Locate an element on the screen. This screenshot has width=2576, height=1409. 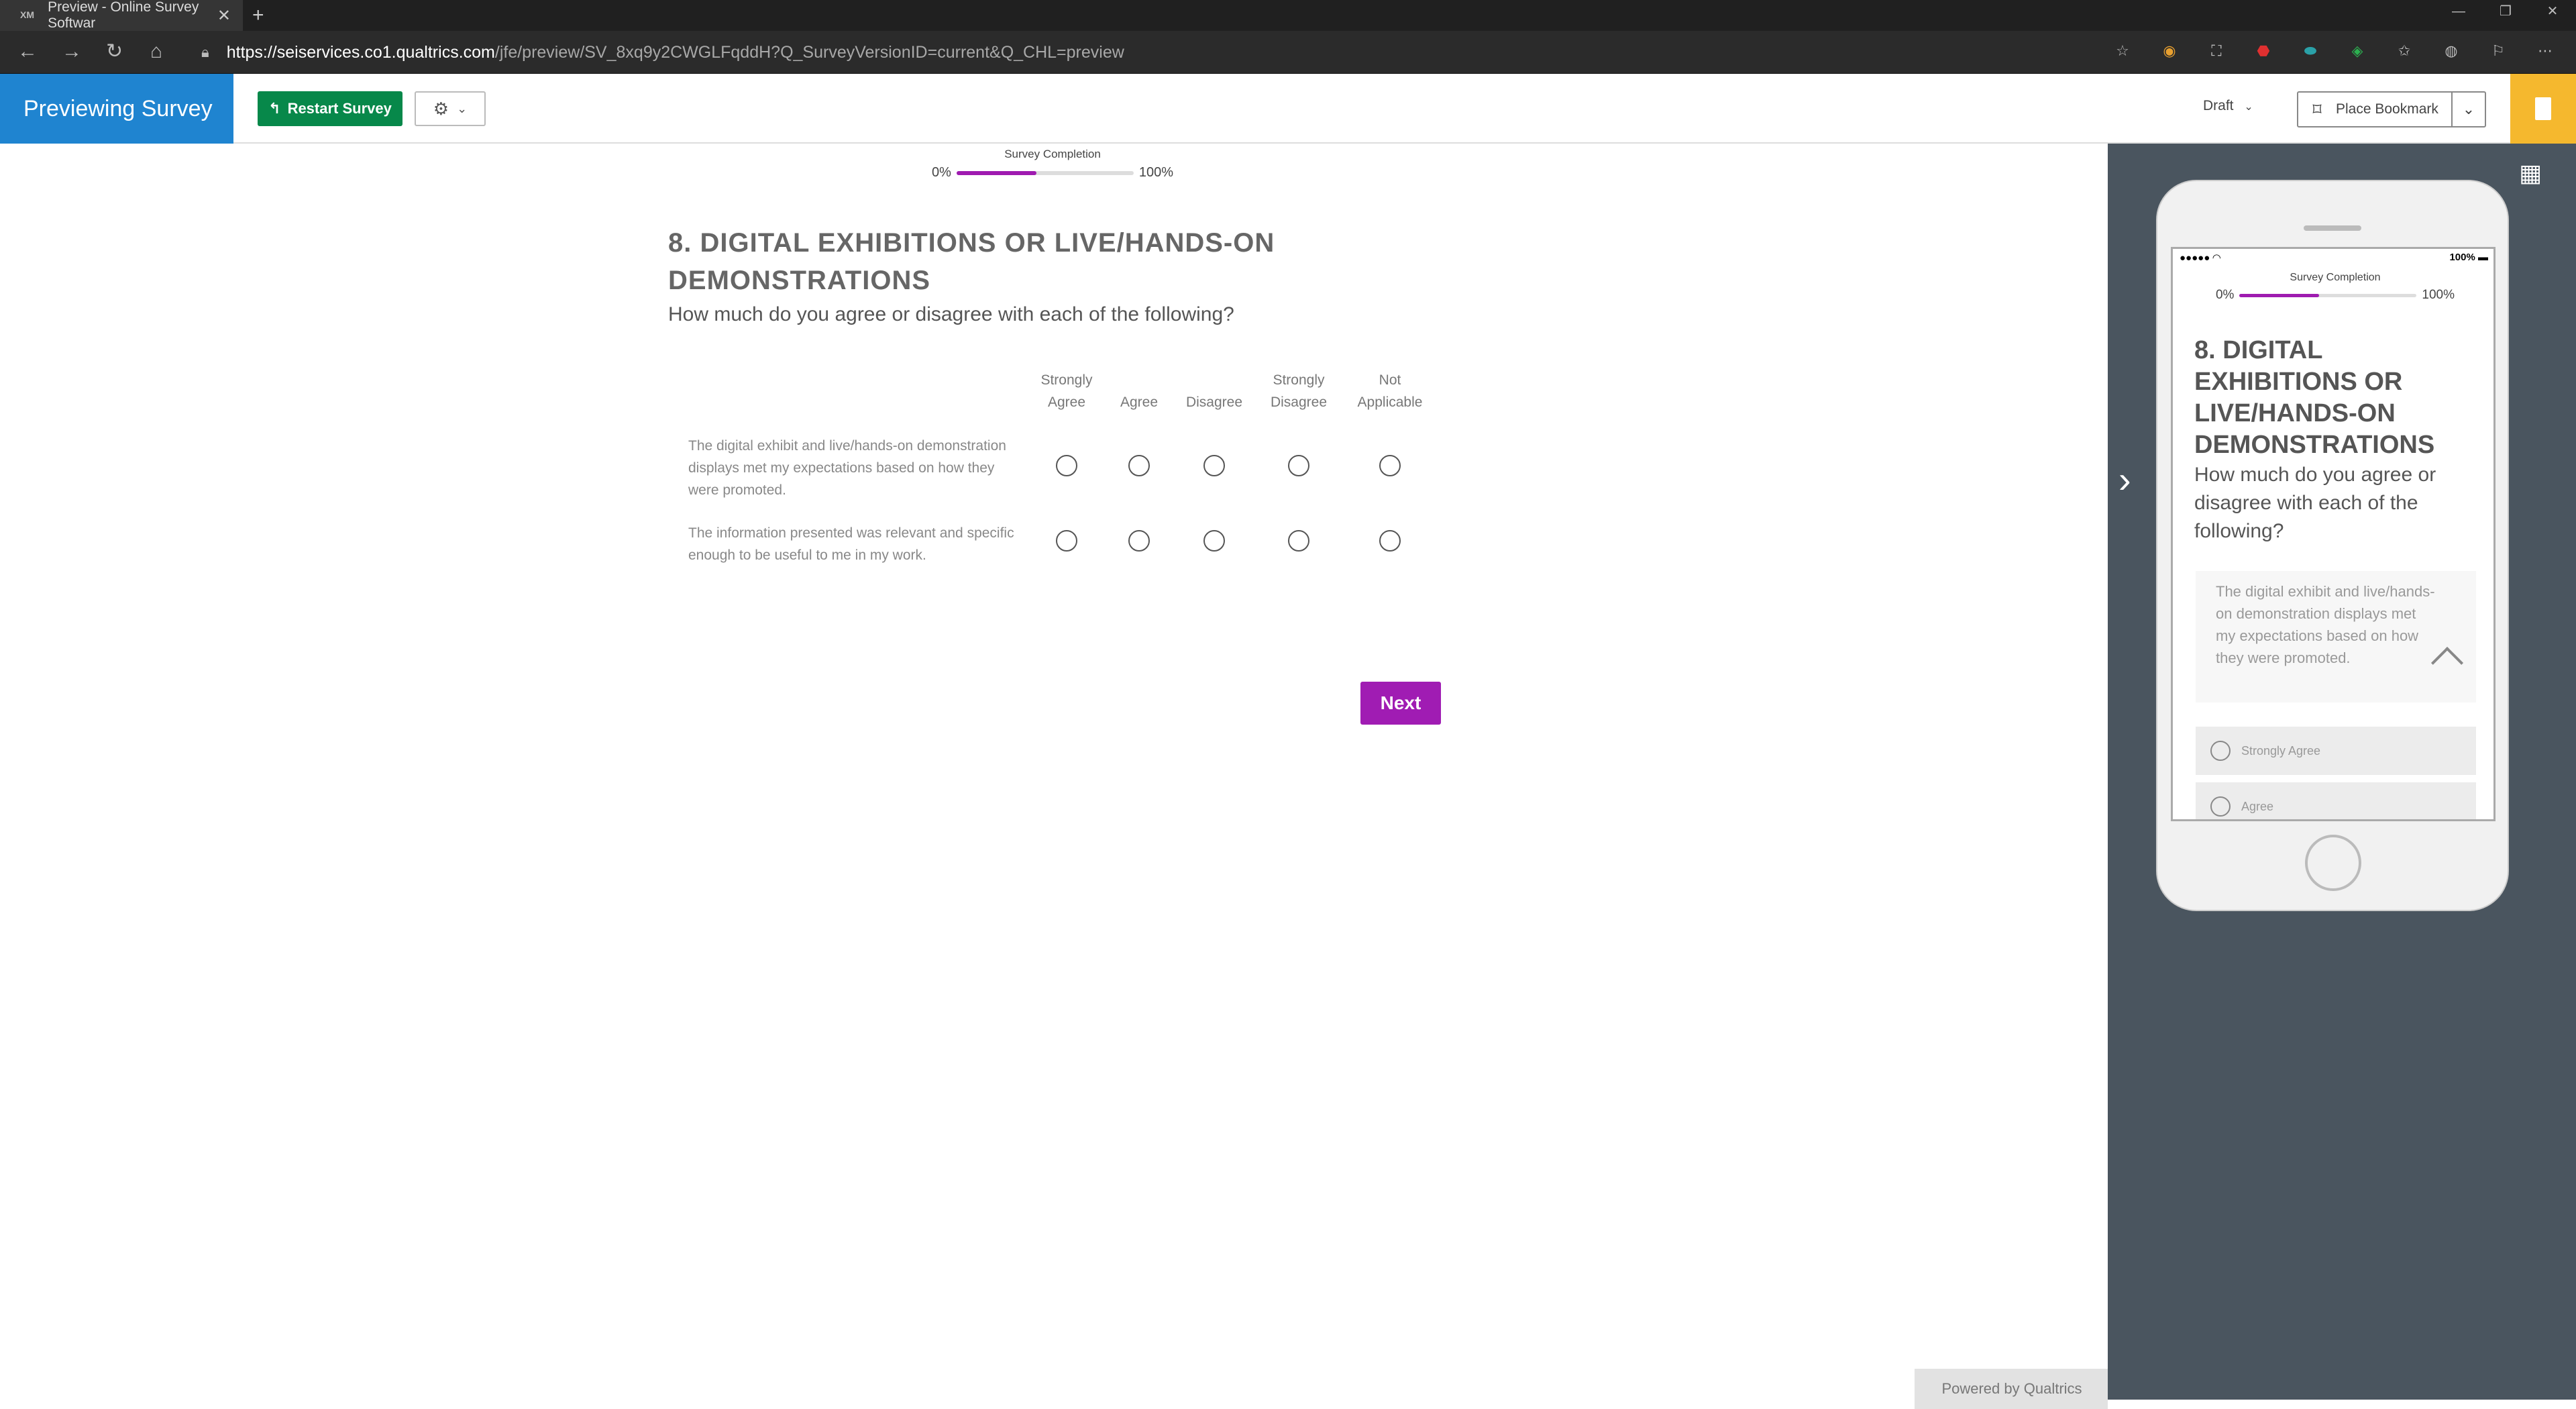
favorites-icon: ✩ is located at coordinates (2404, 51).